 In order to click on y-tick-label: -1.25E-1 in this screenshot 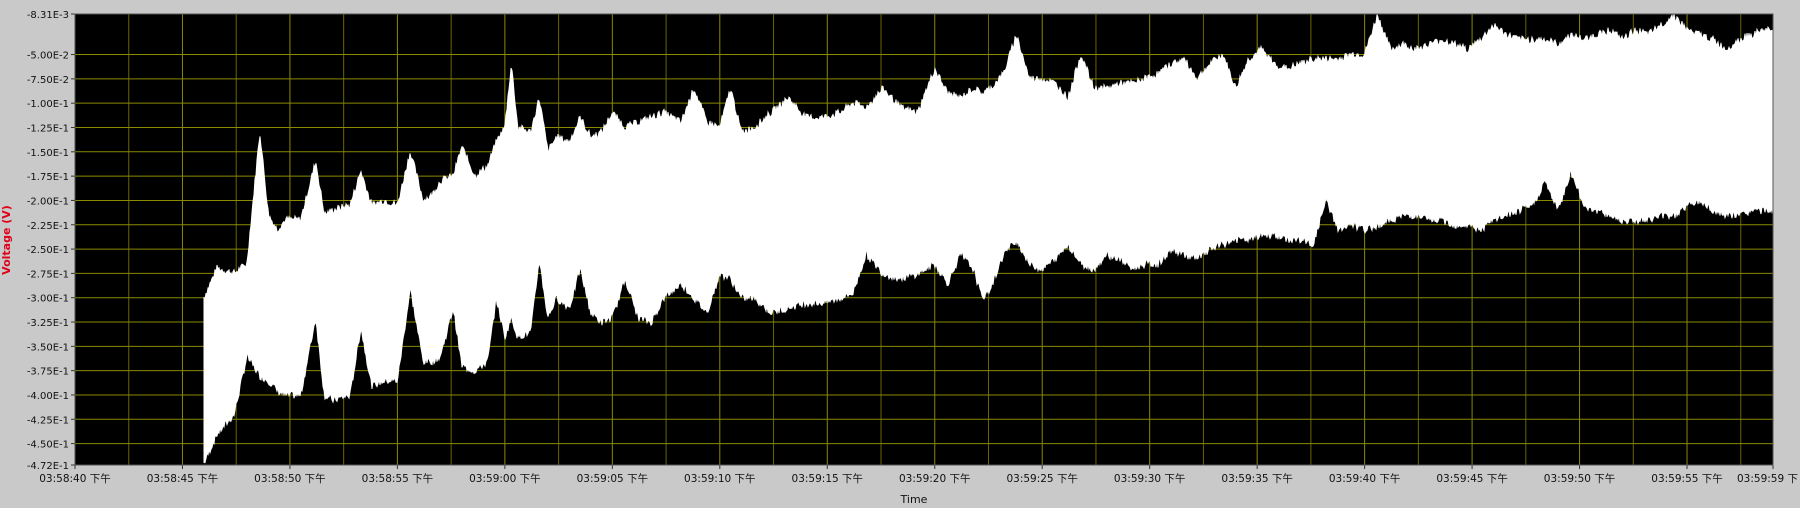, I will do `click(48, 128)`.